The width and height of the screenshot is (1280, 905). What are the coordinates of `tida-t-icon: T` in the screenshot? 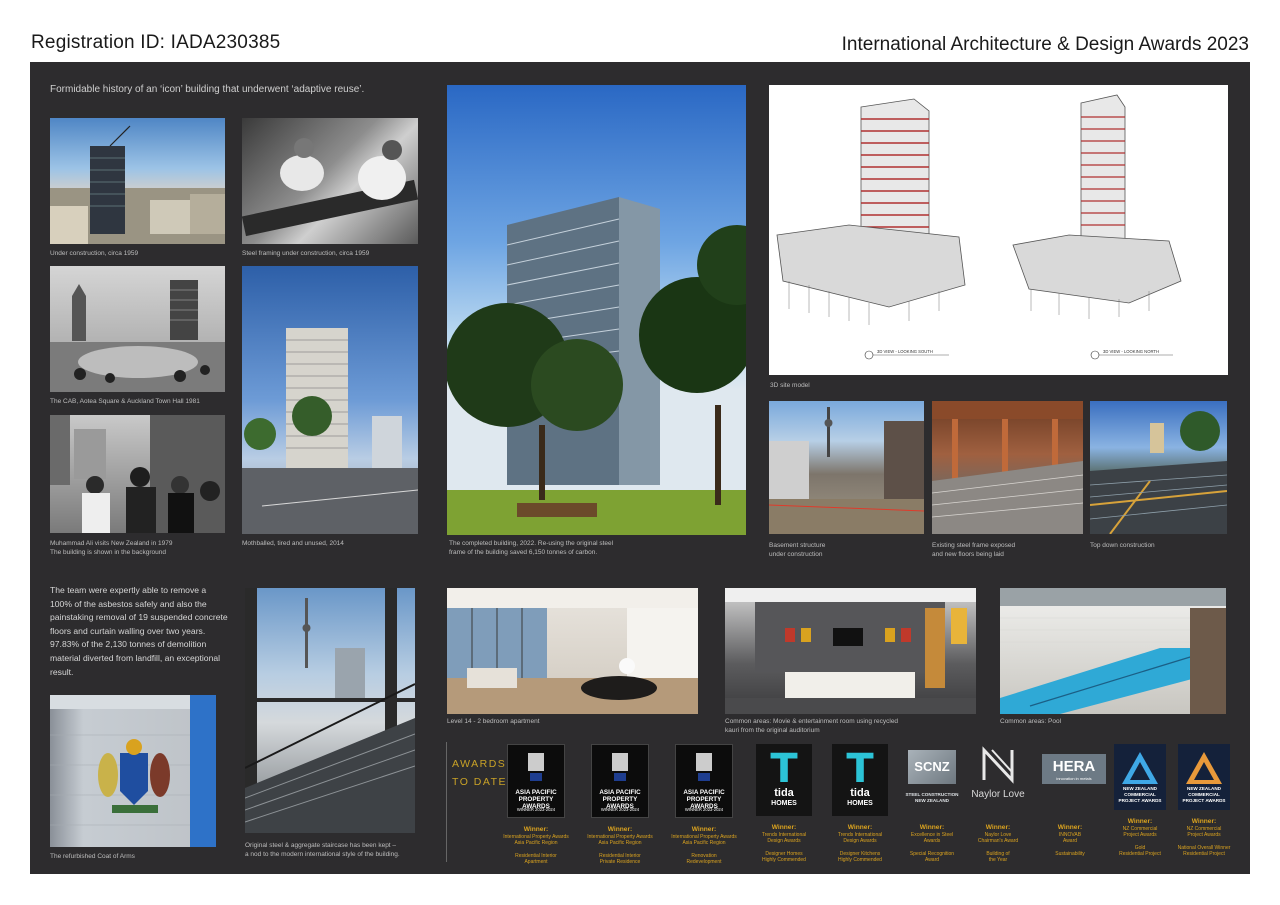 It's located at (784, 769).